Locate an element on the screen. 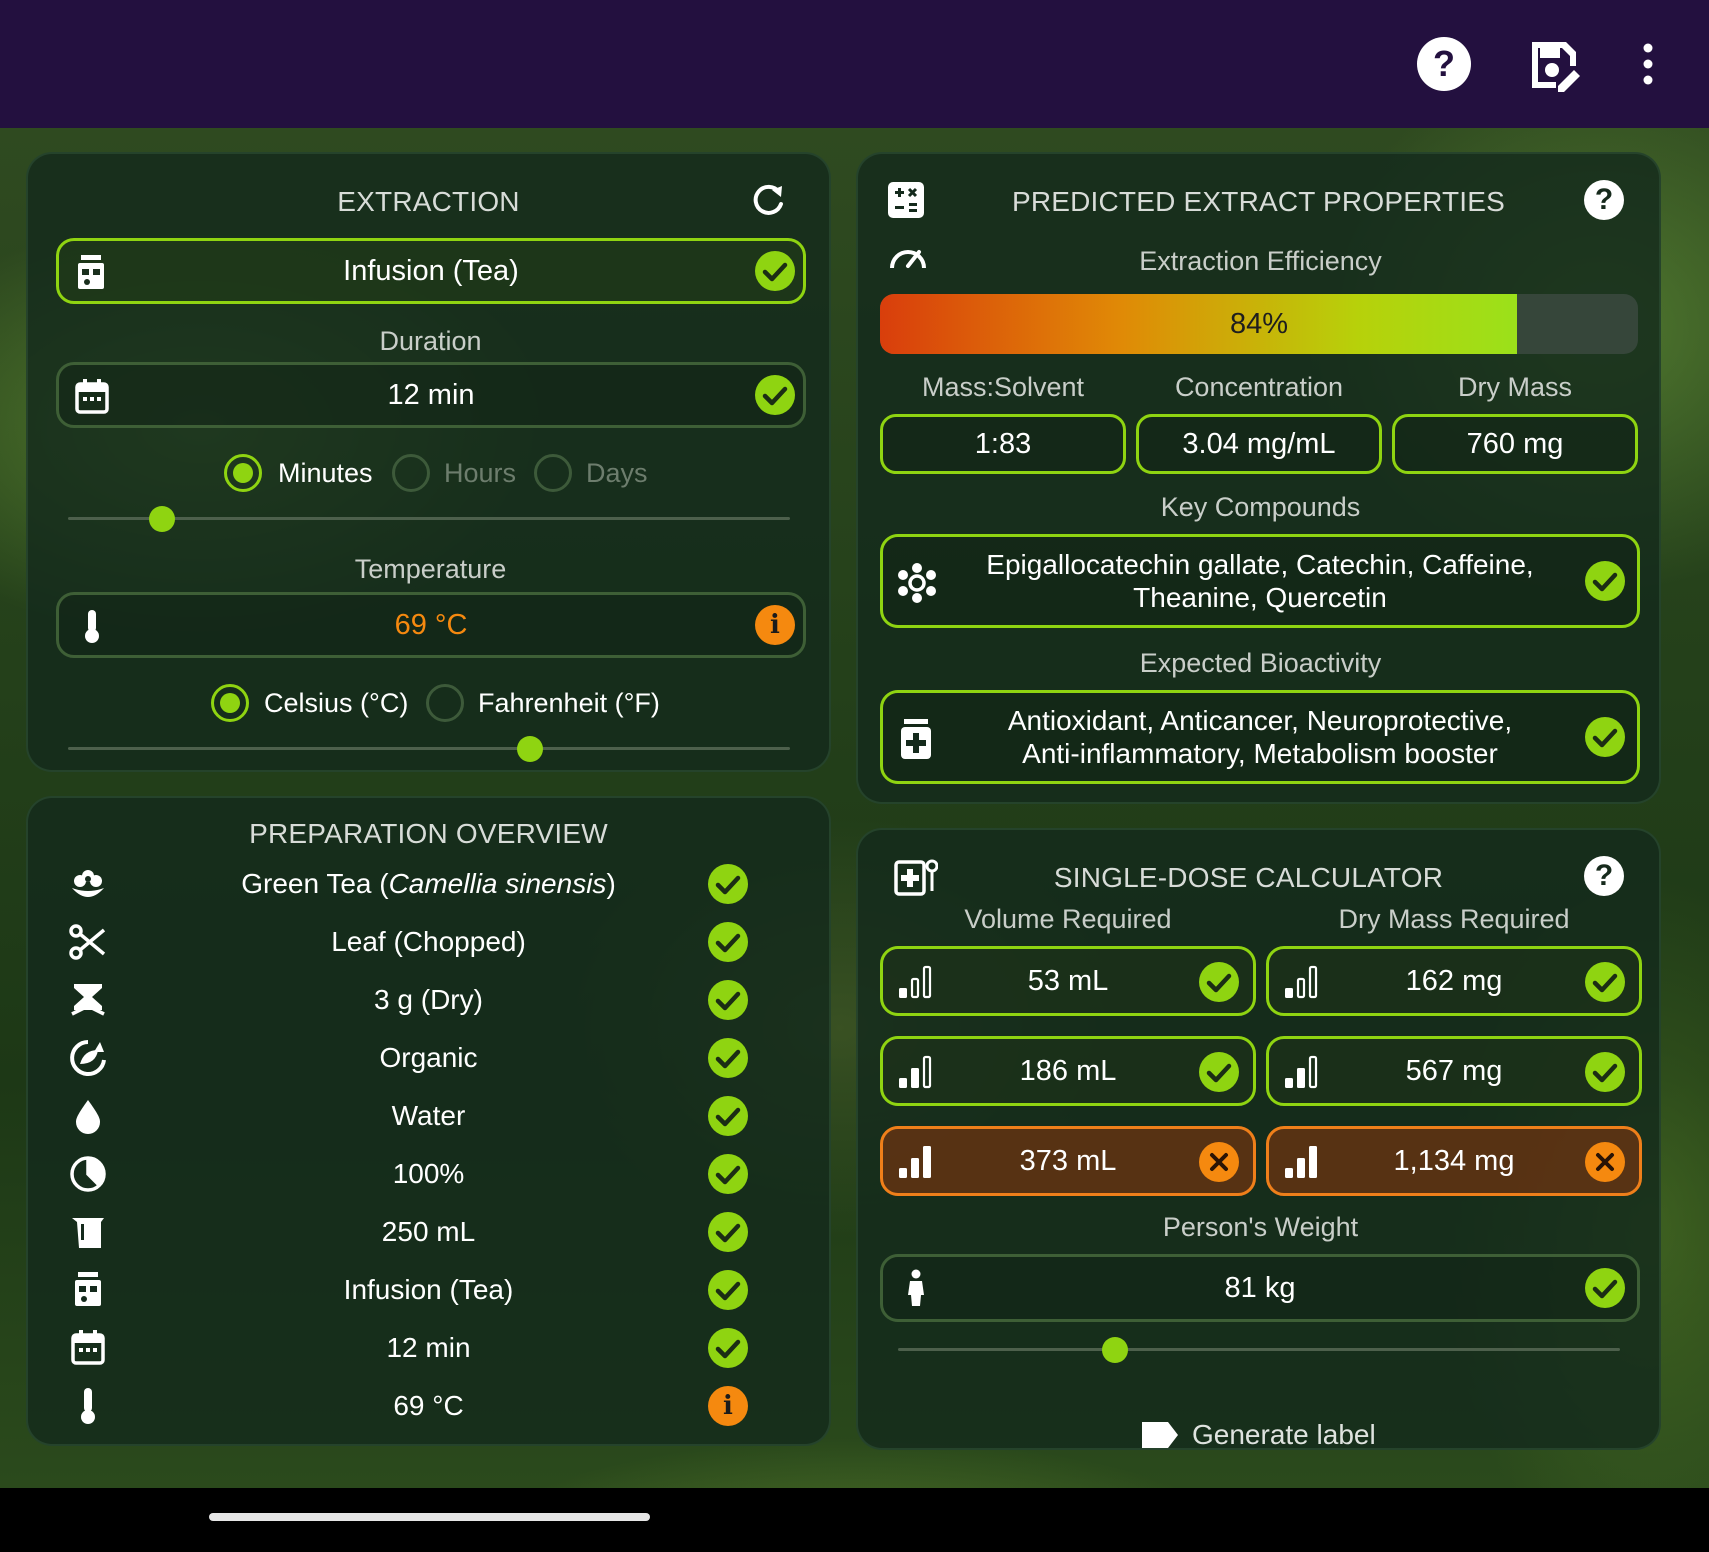  radio-celsius is located at coordinates (230, 703).